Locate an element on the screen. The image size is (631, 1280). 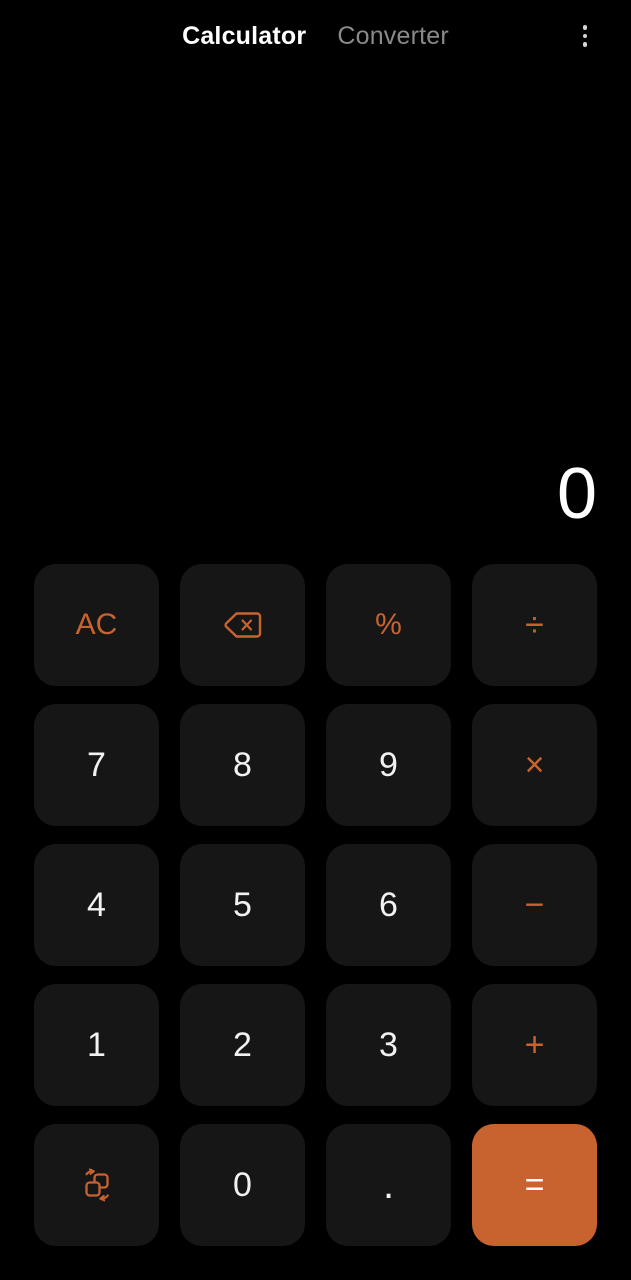
key-label: 2 is located at coordinates (242, 1045).